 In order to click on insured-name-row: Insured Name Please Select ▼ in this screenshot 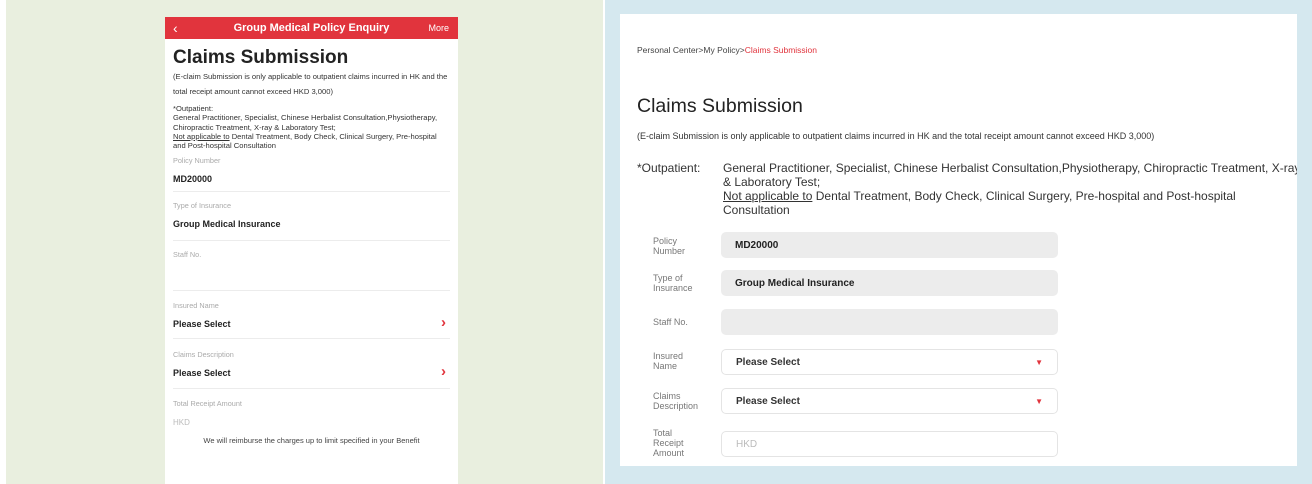, I will do `click(958, 369)`.